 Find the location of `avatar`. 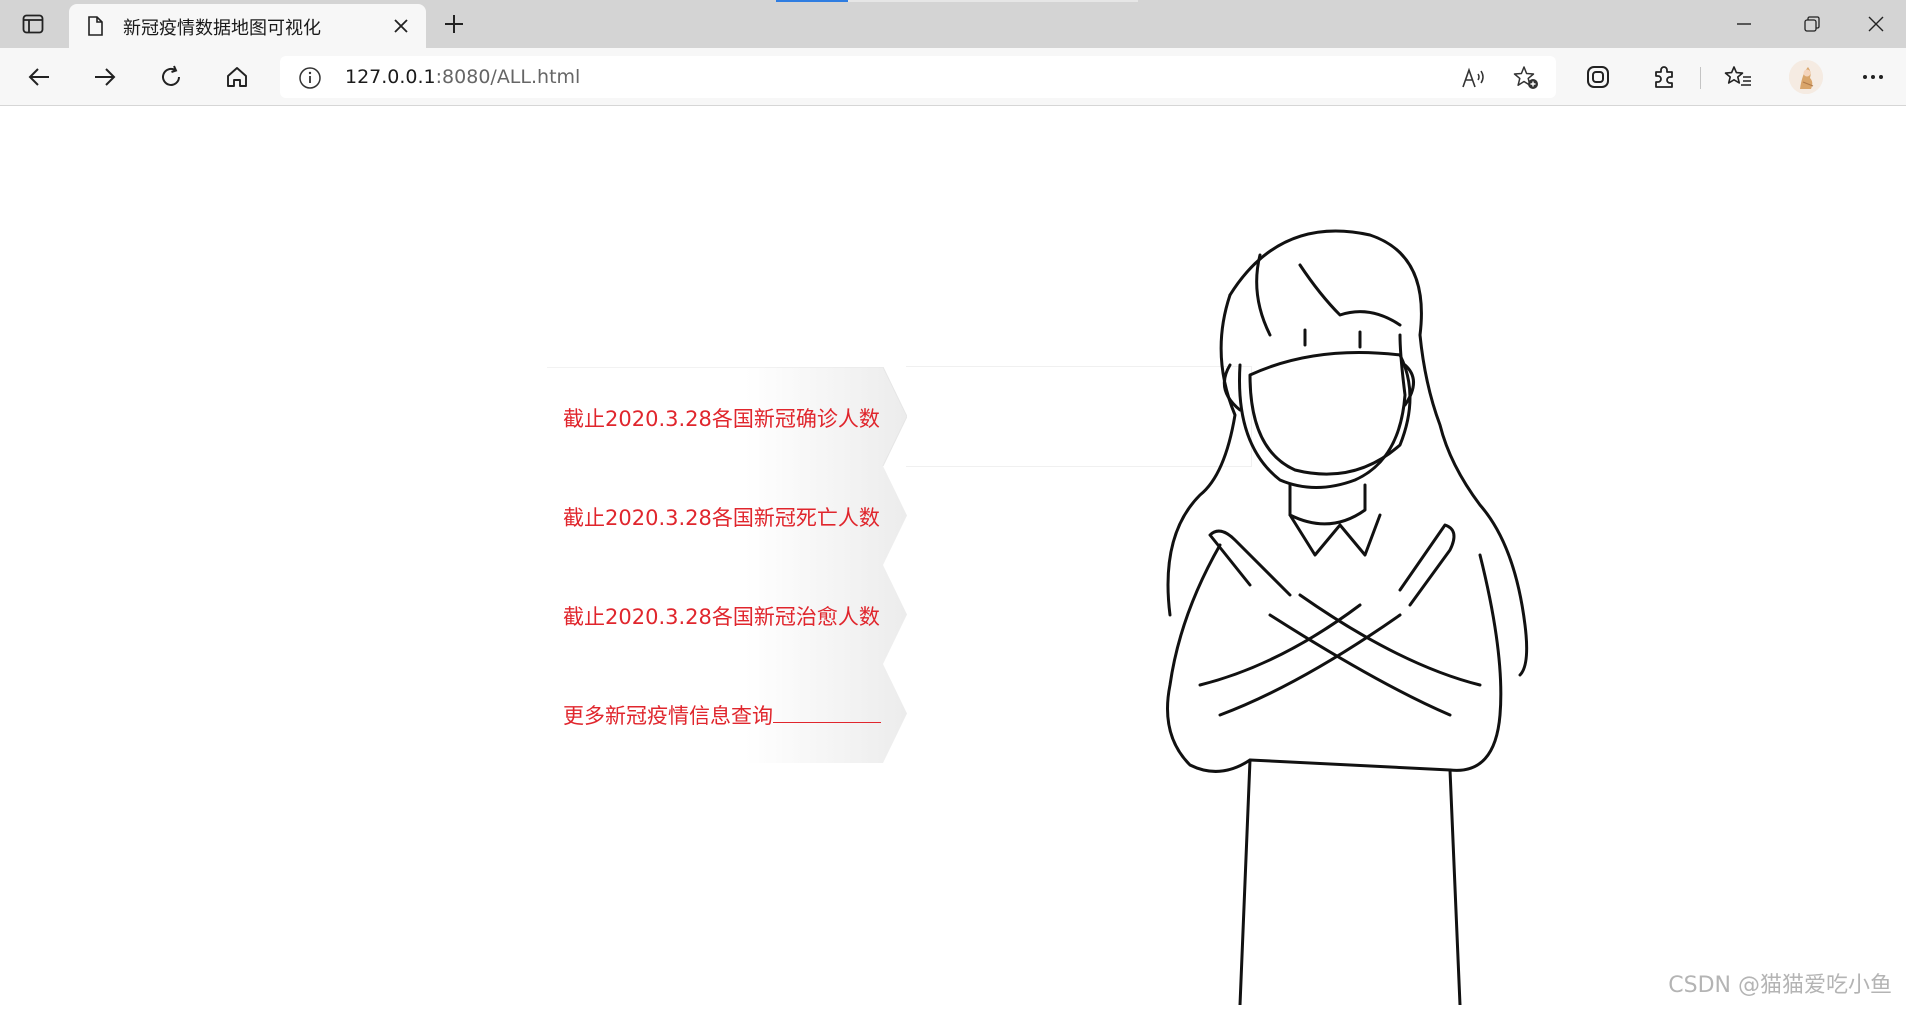

avatar is located at coordinates (1806, 77).